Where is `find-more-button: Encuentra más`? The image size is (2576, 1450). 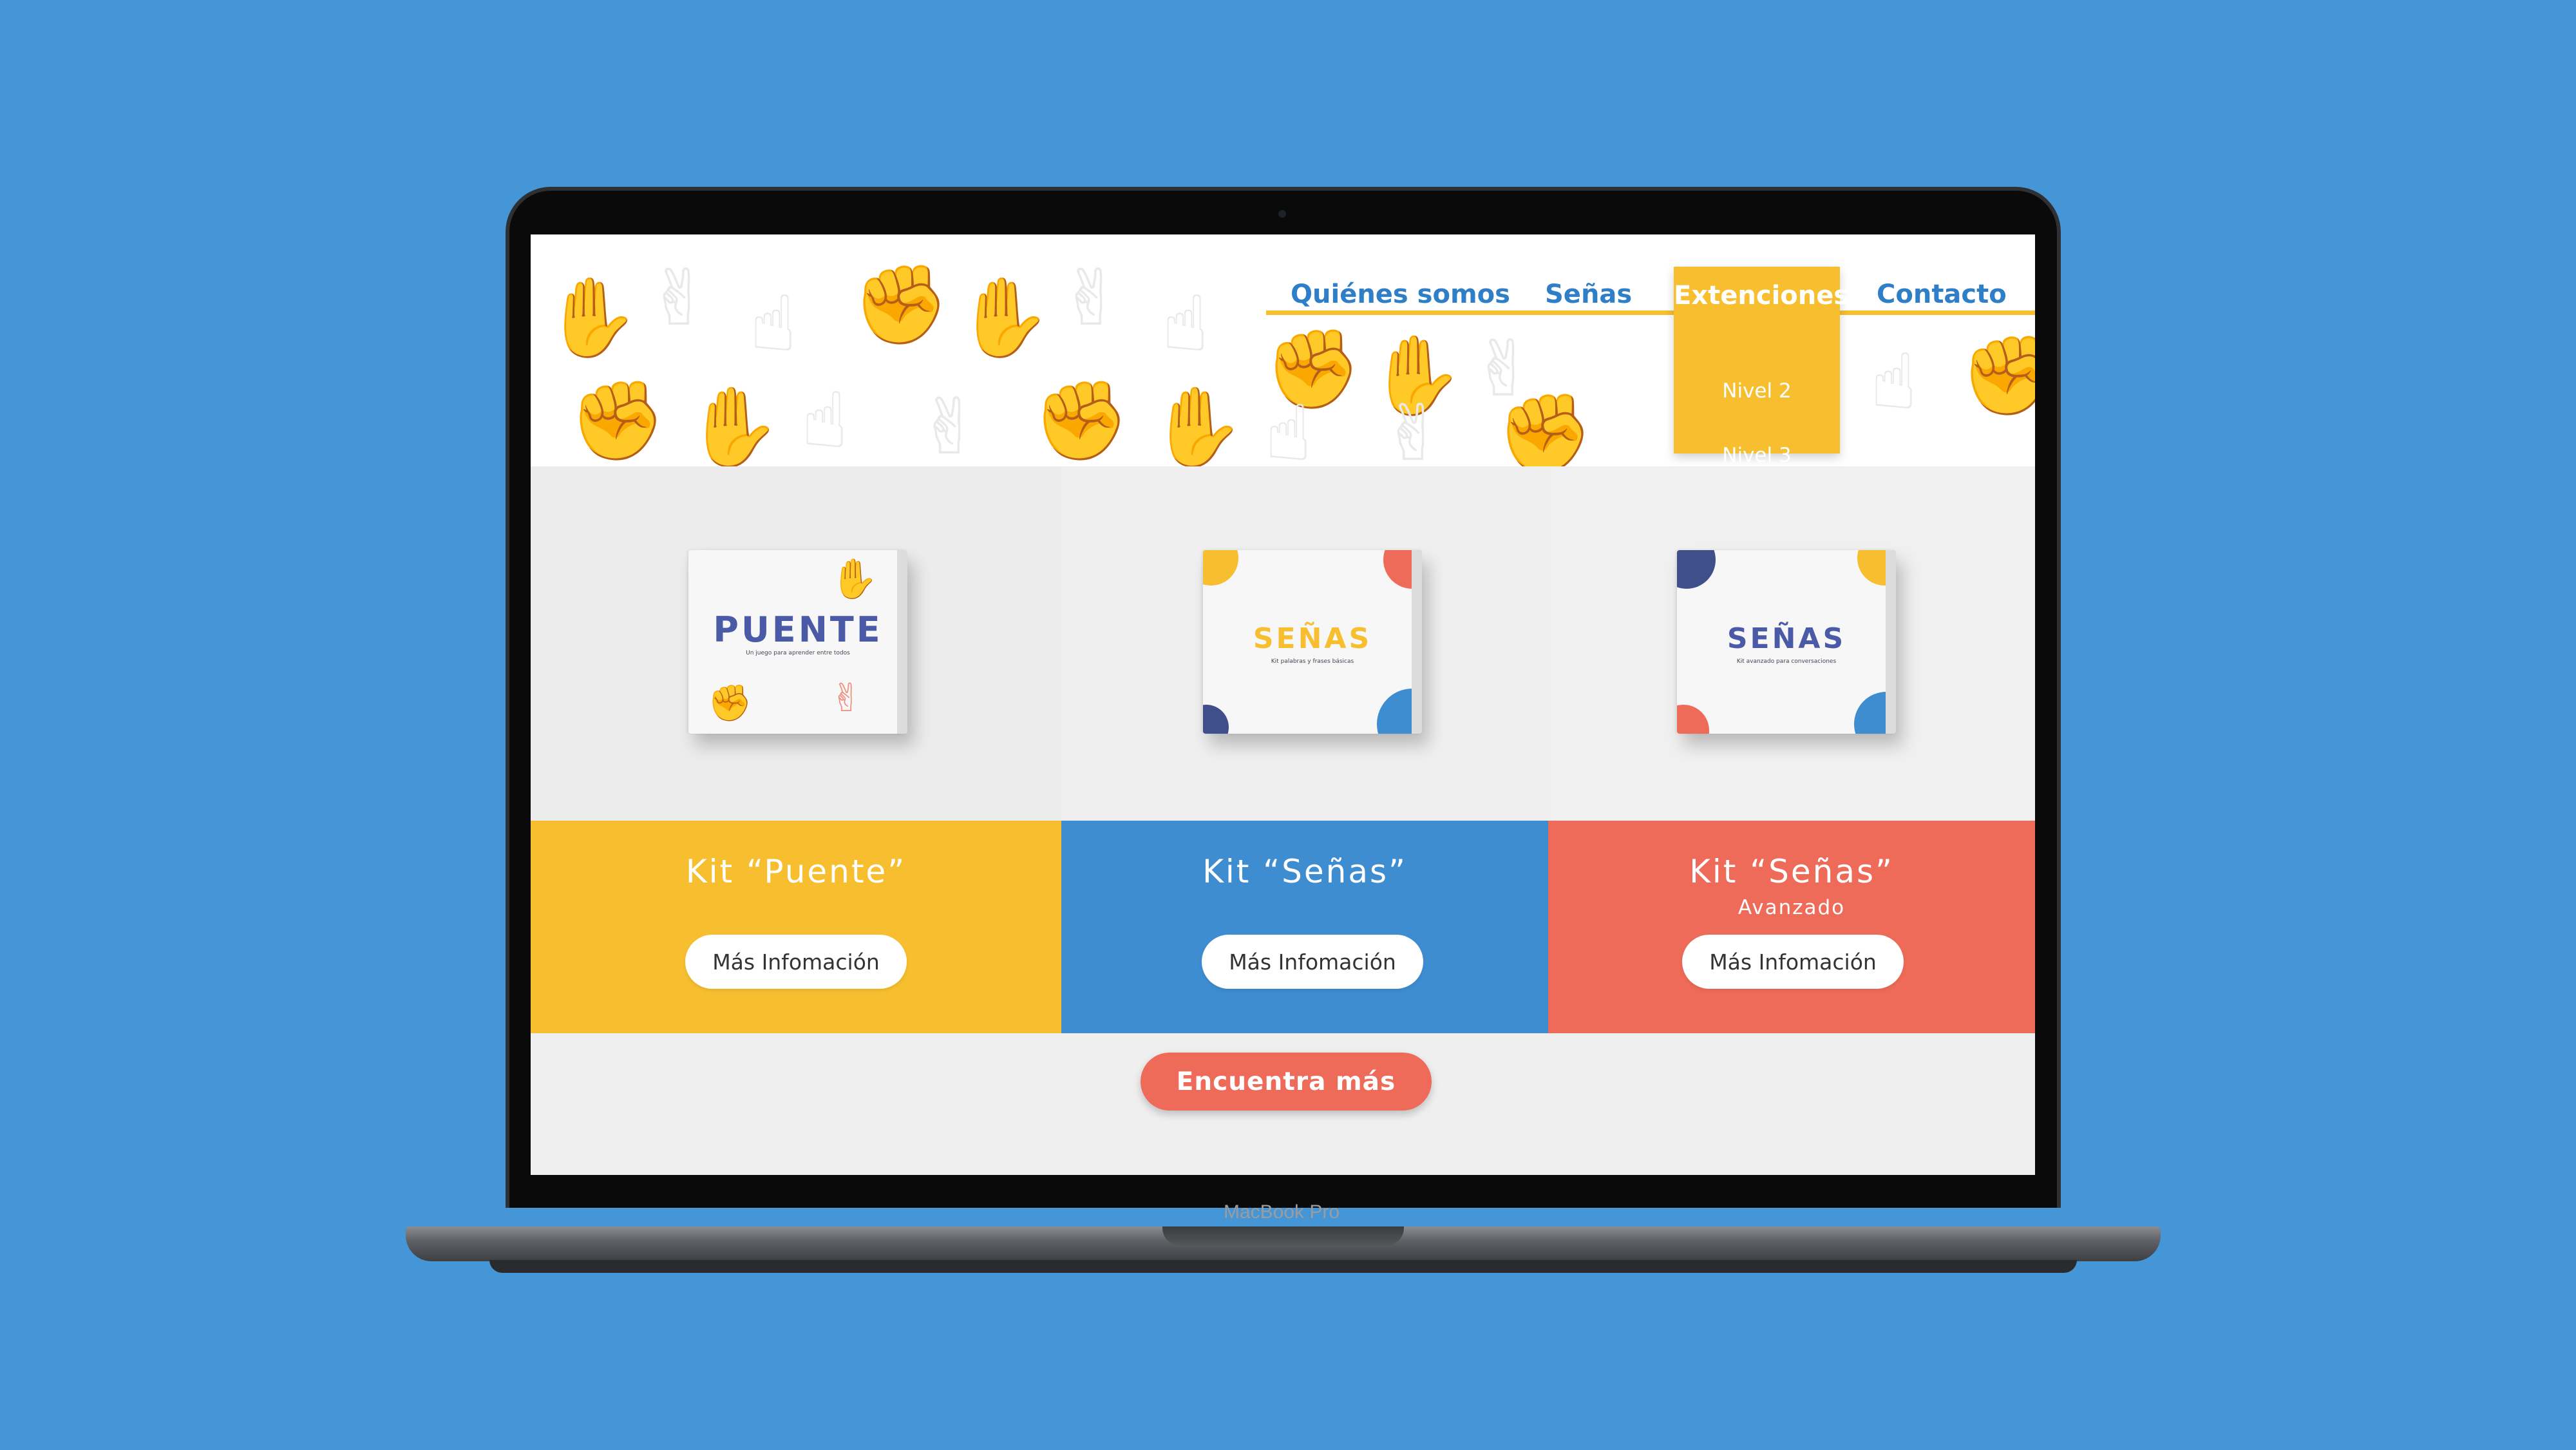
find-more-button: Encuentra más is located at coordinates (1287, 1082).